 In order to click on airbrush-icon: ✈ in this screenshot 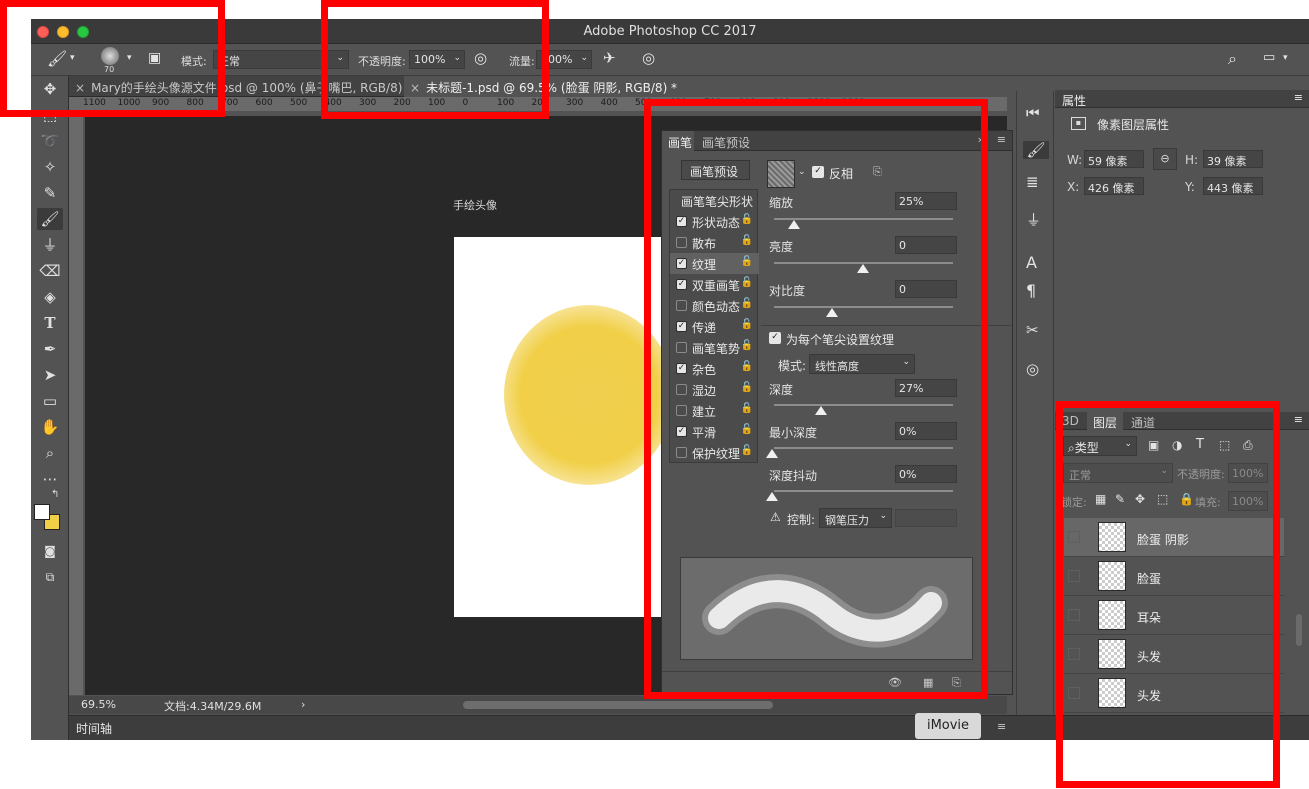, I will do `click(609, 58)`.